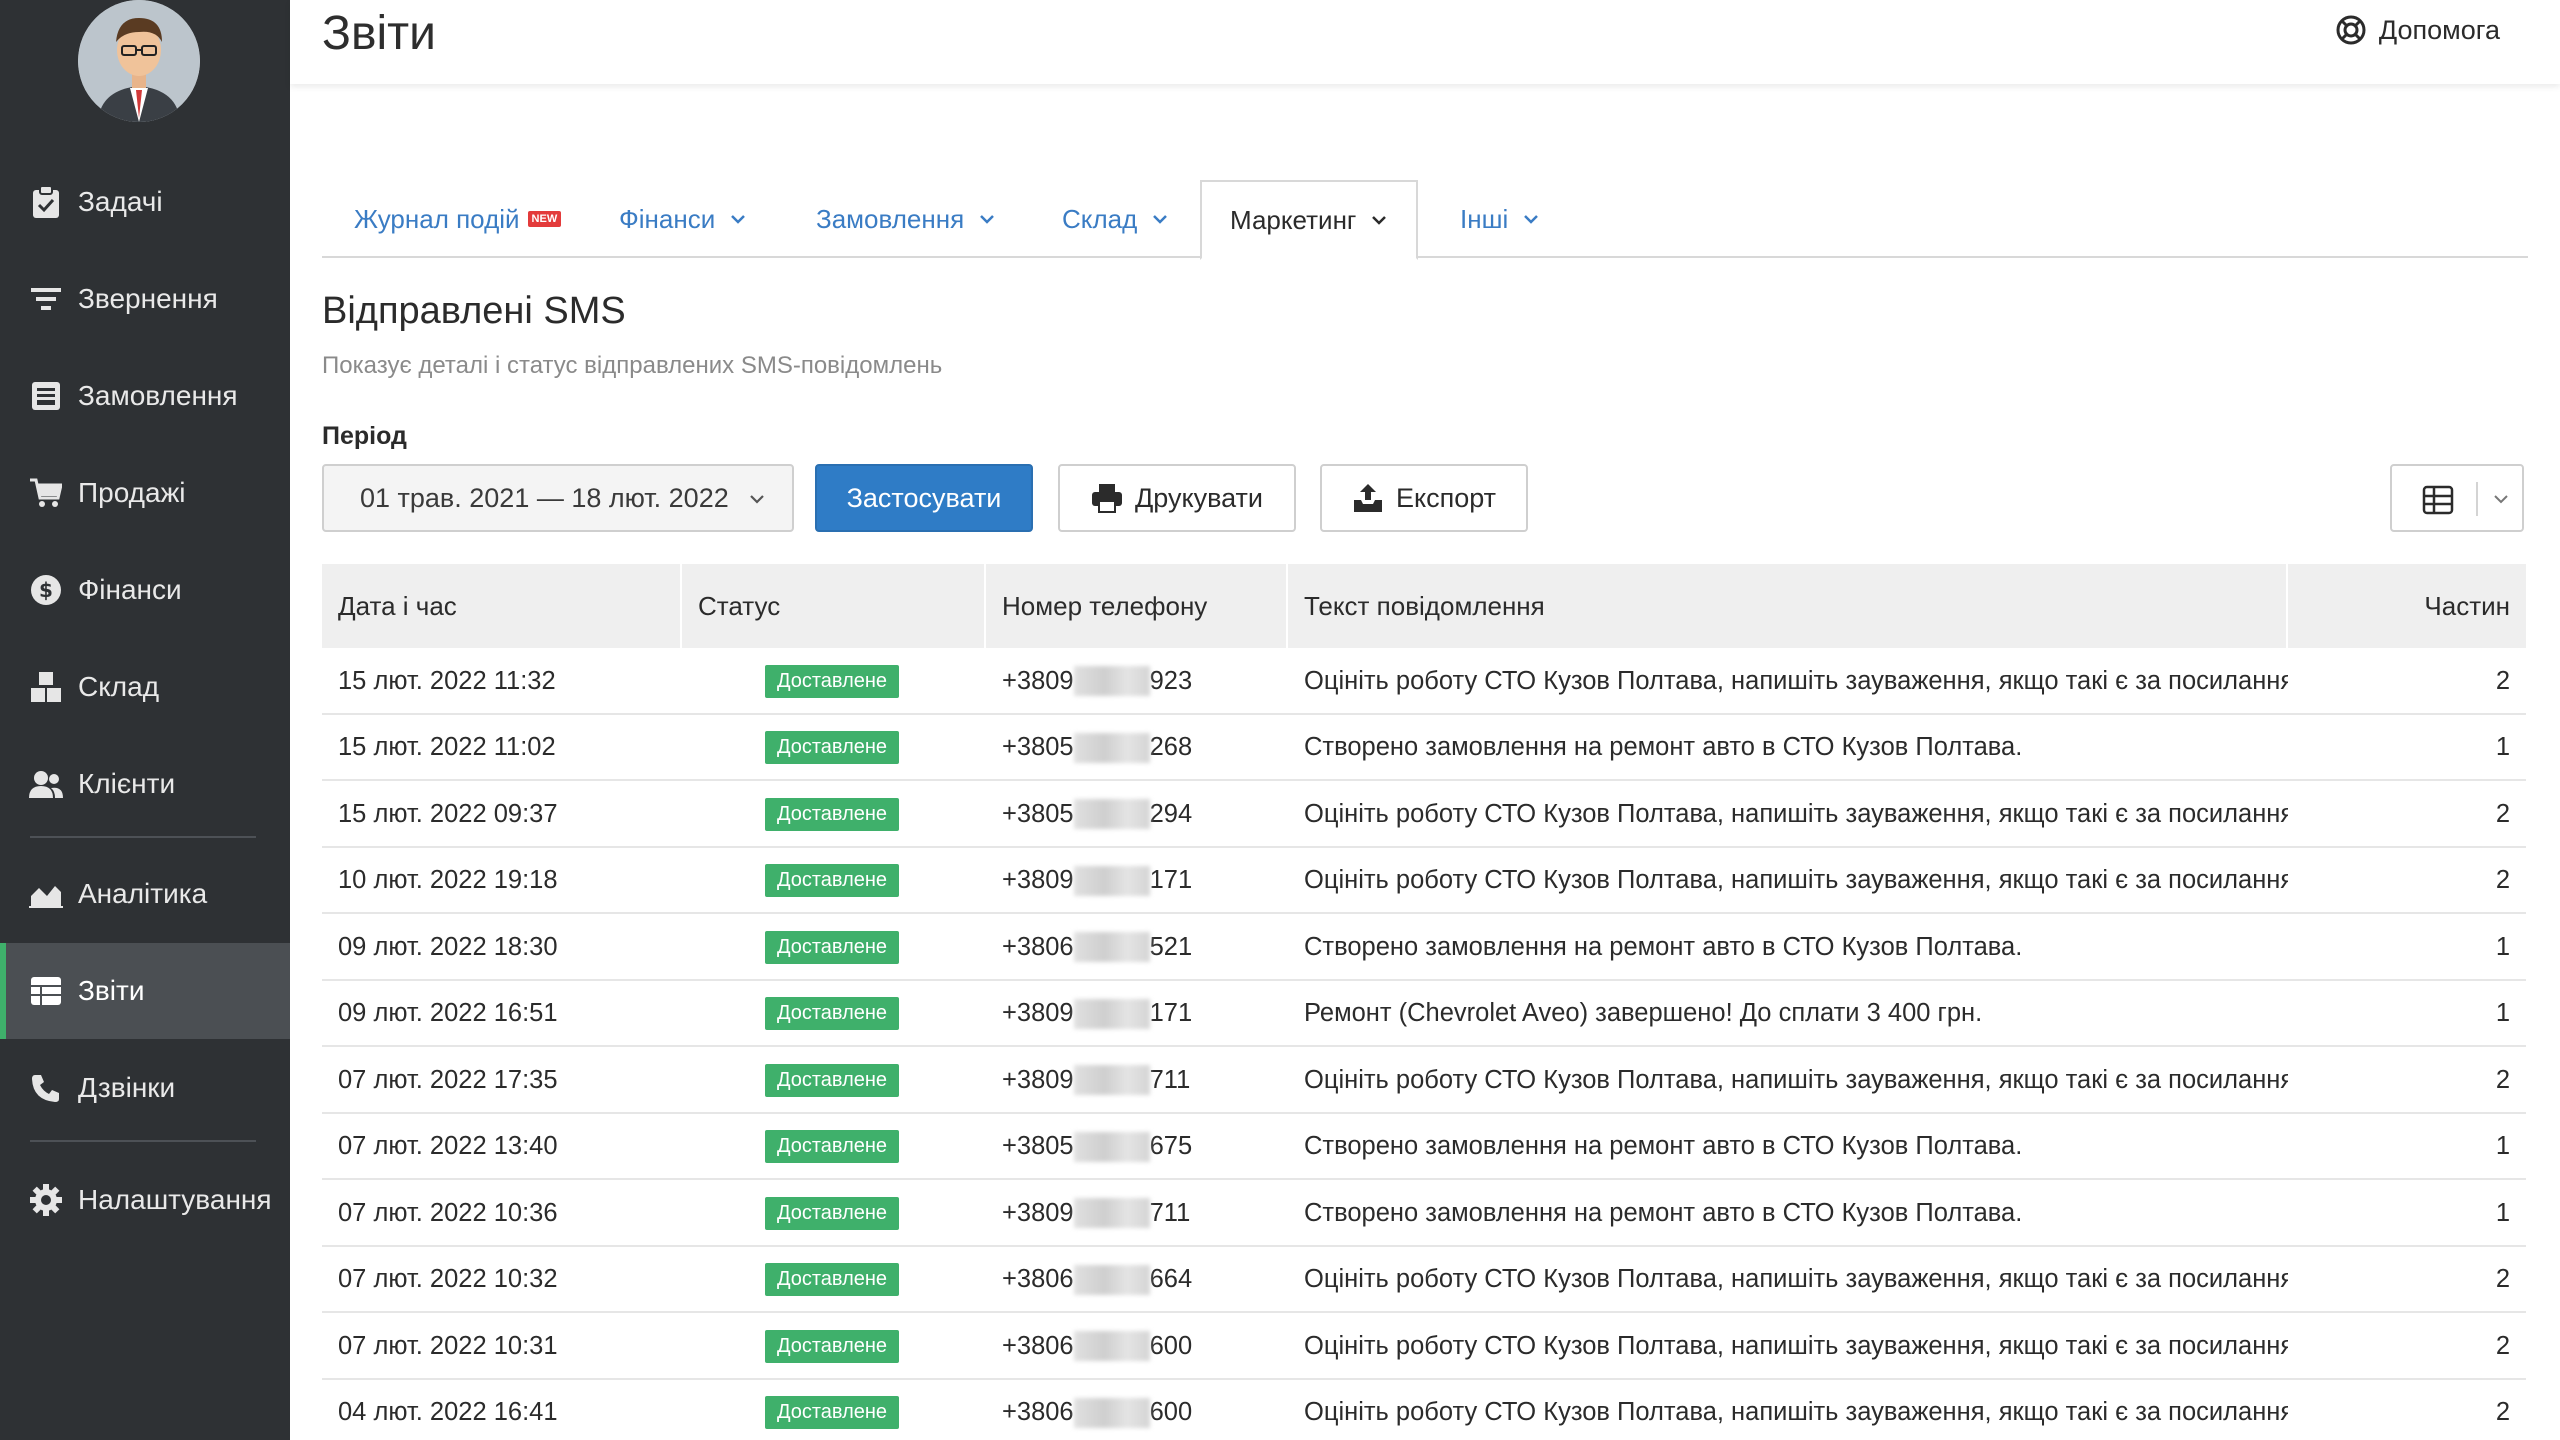 This screenshot has height=1440, width=2560. I want to click on tab-orders: Замовлення, so click(906, 219).